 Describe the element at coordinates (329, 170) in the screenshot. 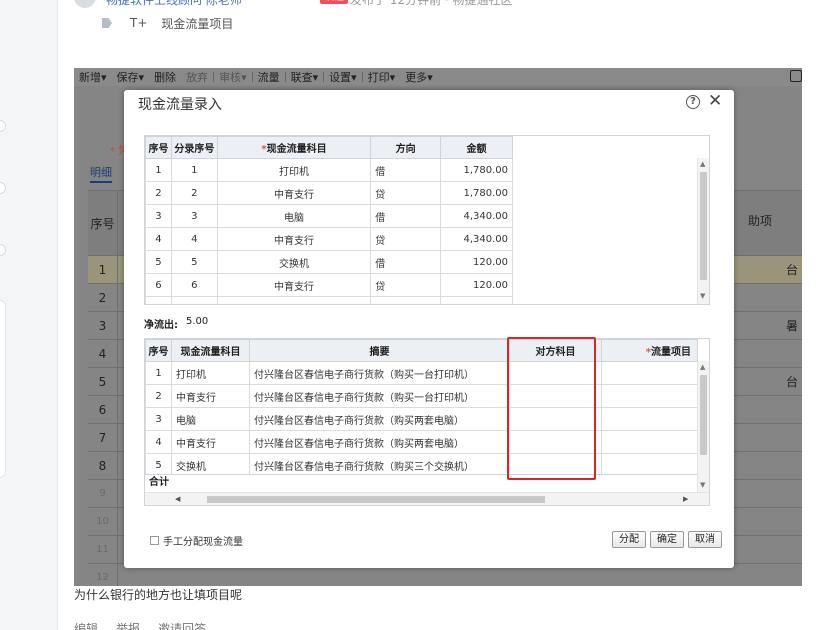

I see `table-row: 1 1 打印机借 1,780.00` at that location.